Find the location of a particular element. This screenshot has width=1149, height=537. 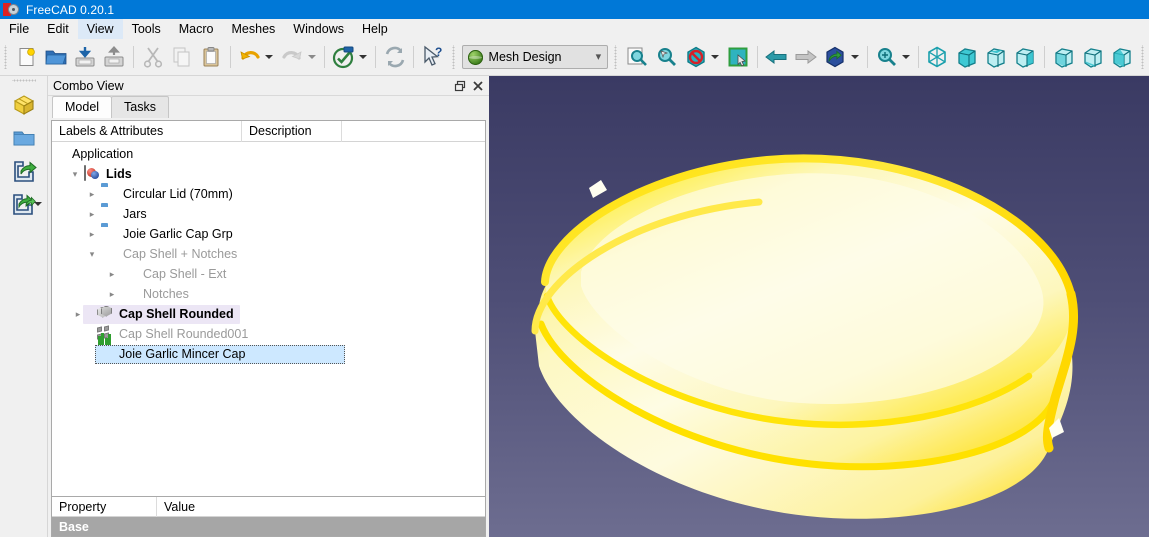

mesh-folder-icon is located at coordinates (24, 137).